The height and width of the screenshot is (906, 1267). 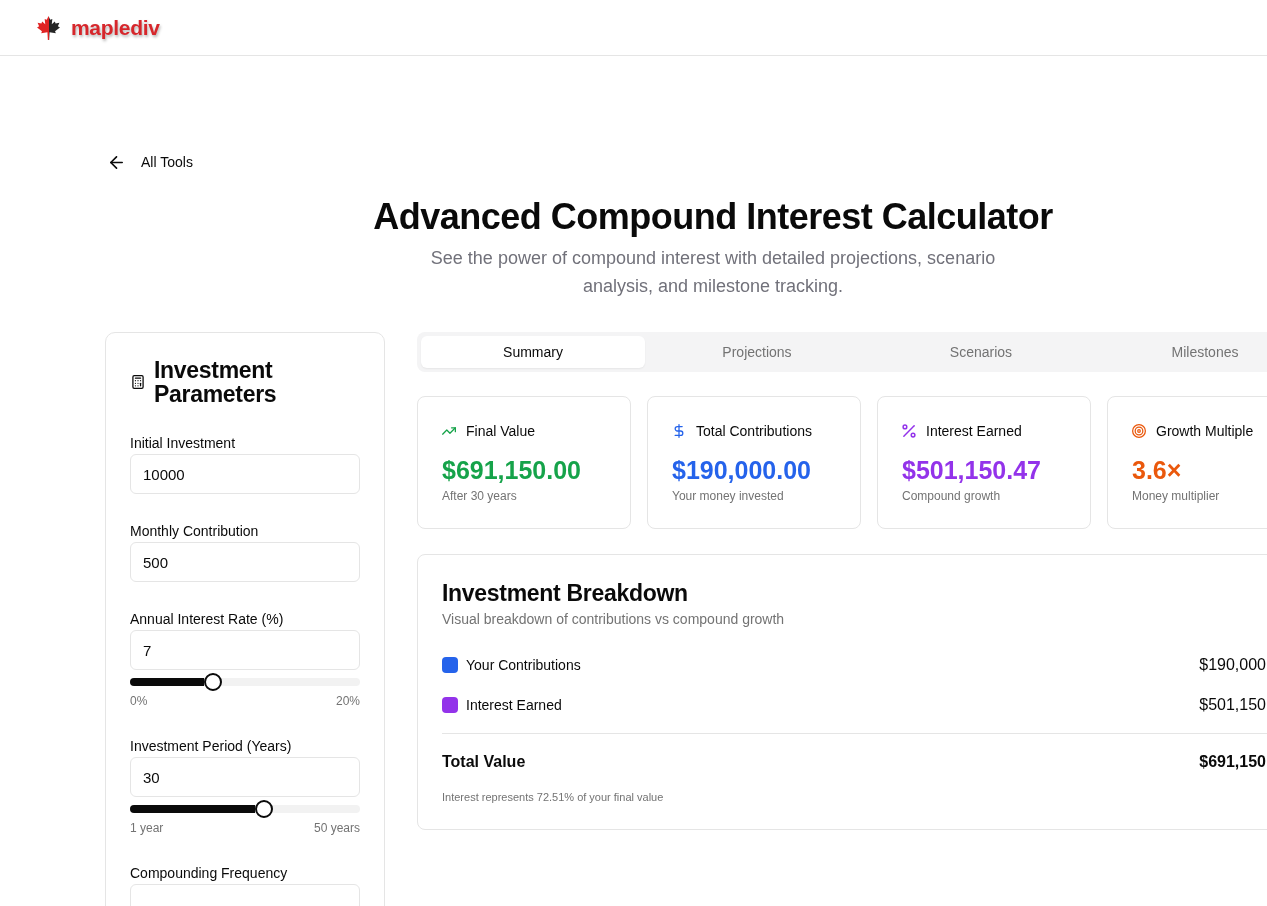 I want to click on tab: Milestones, so click(x=1180, y=352).